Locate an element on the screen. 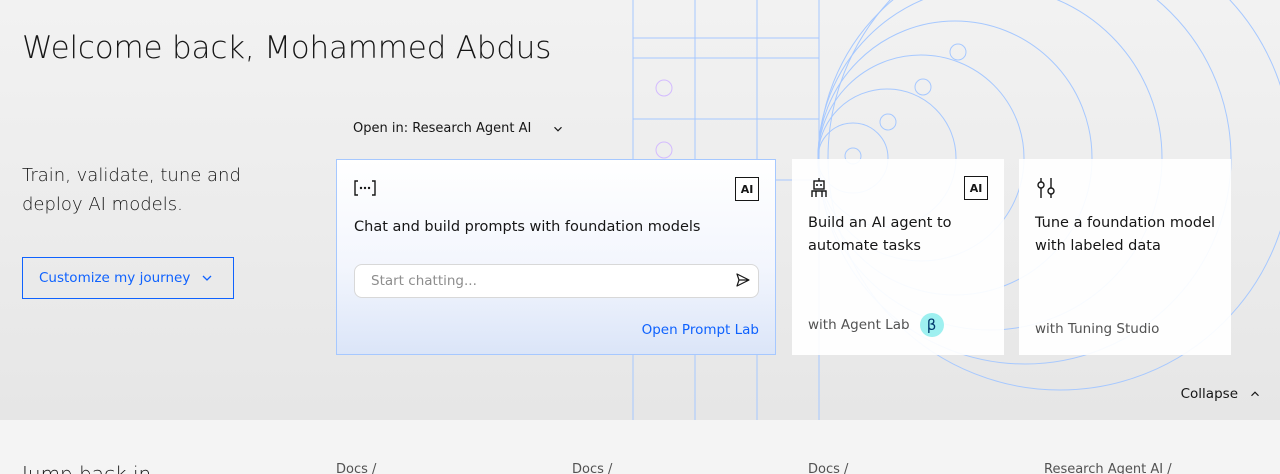 This screenshot has height=474, width=1280. open-prompt-lab-link: Open Prompt Lab is located at coordinates (700, 330).